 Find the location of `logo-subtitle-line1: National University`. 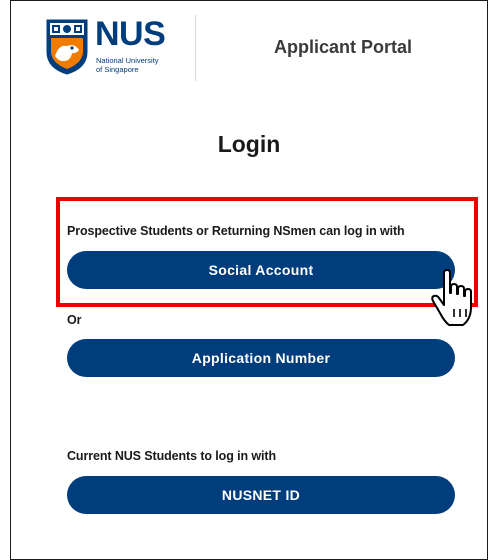

logo-subtitle-line1: National University is located at coordinates (127, 60).